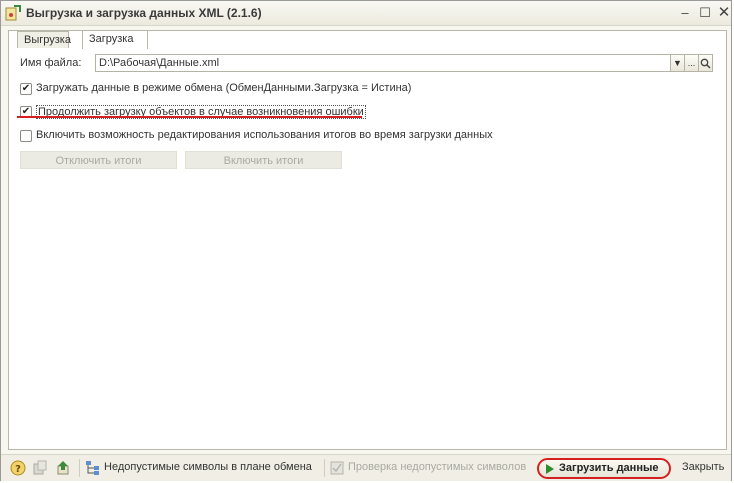 This screenshot has width=734, height=483. Describe the element at coordinates (685, 13) in the screenshot. I see `minimize-button: –` at that location.